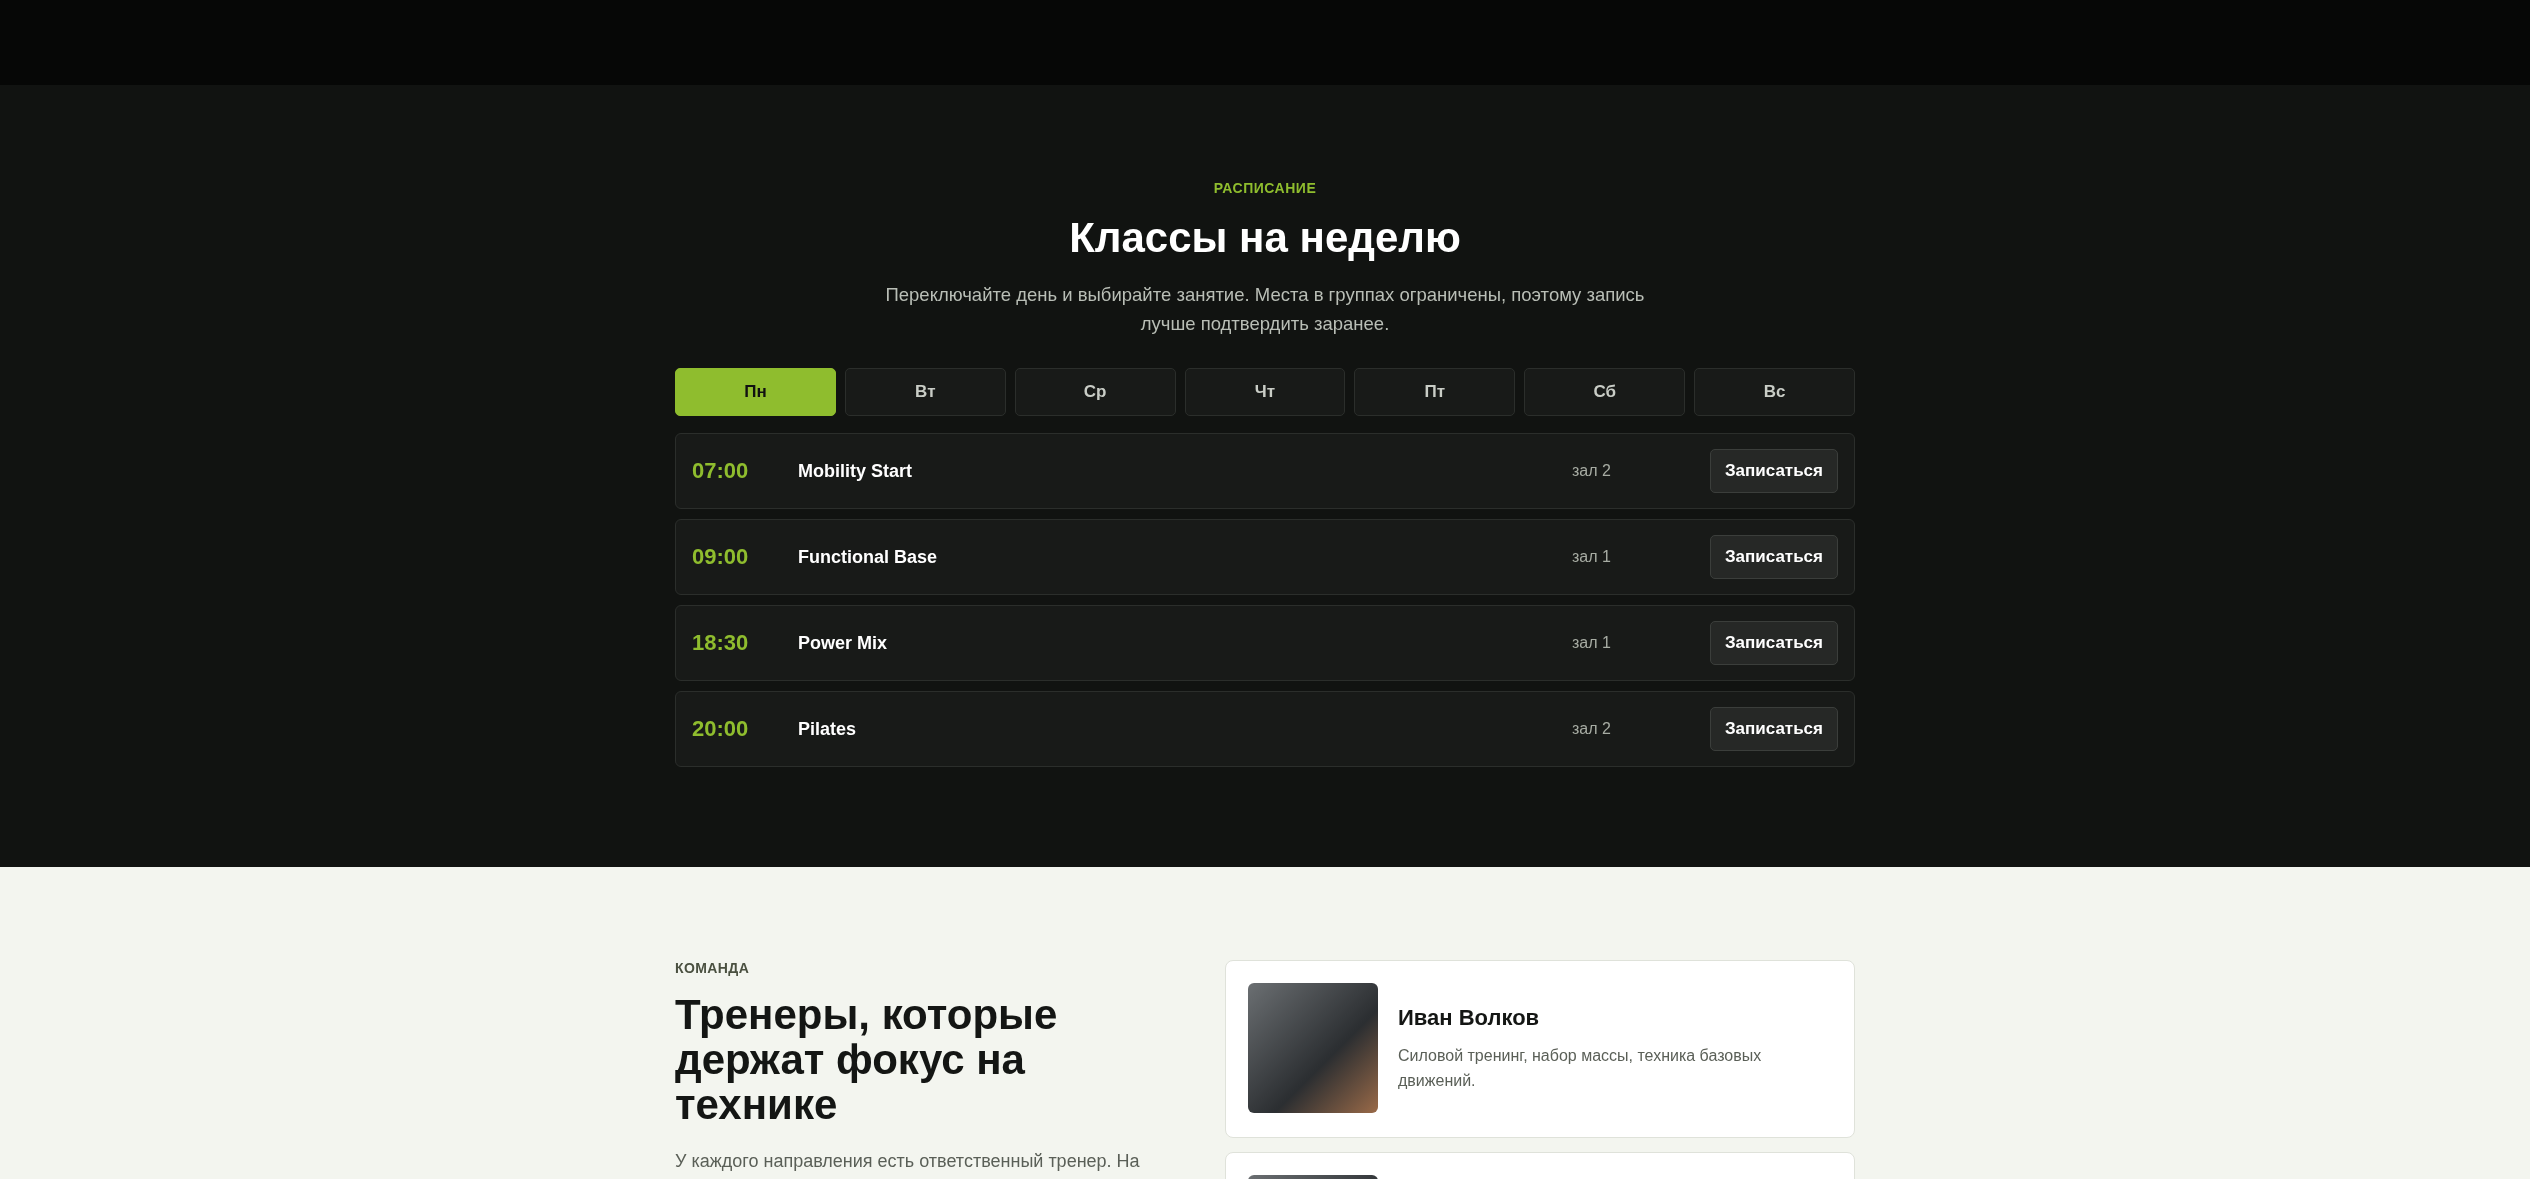 The width and height of the screenshot is (2530, 1179). I want to click on class-name: Mobility Start, so click(855, 471).